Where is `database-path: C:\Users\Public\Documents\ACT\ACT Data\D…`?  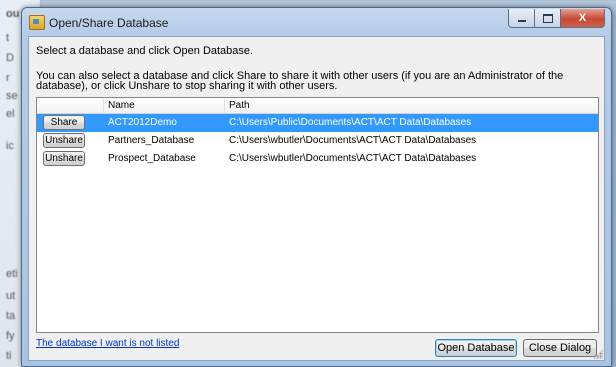
database-path: C:\Users\Public\Documents\ACT\ACT Data\D… is located at coordinates (350, 122).